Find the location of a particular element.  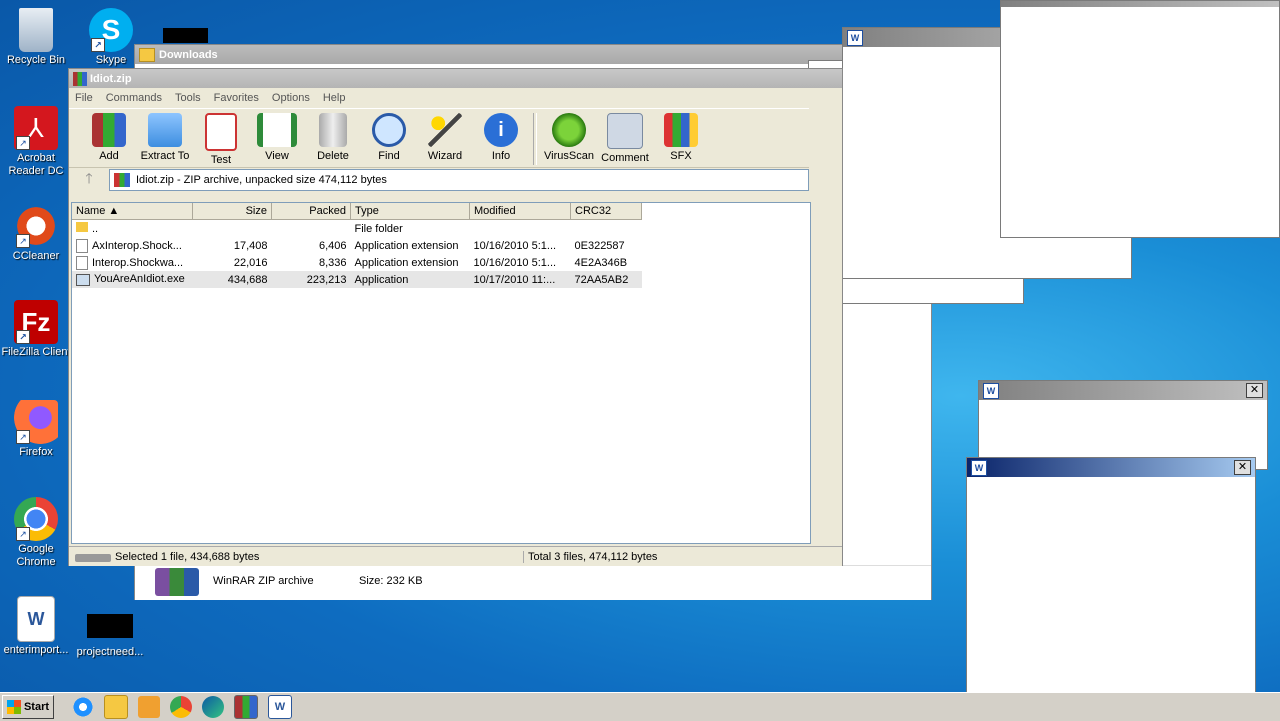

comment-icon is located at coordinates (625, 131).